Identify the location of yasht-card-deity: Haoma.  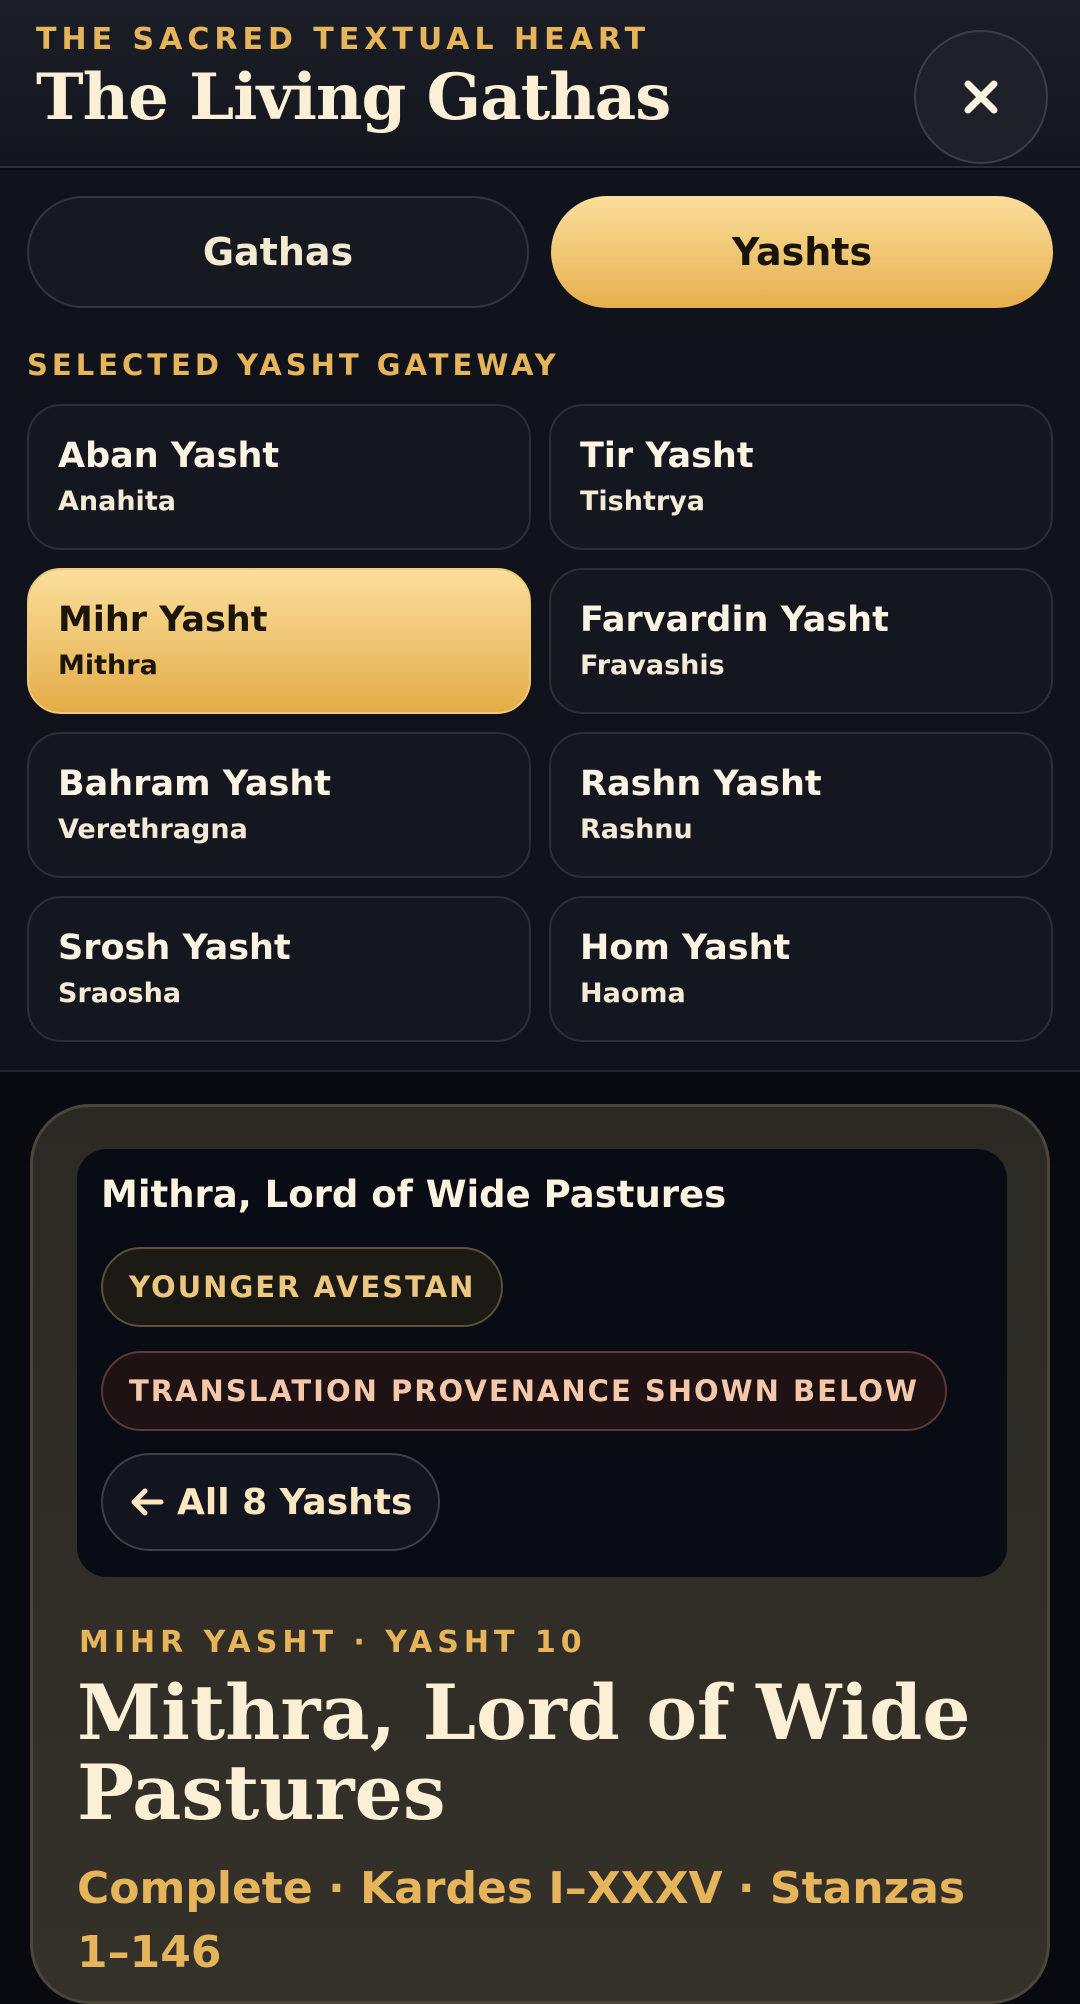
(633, 993).